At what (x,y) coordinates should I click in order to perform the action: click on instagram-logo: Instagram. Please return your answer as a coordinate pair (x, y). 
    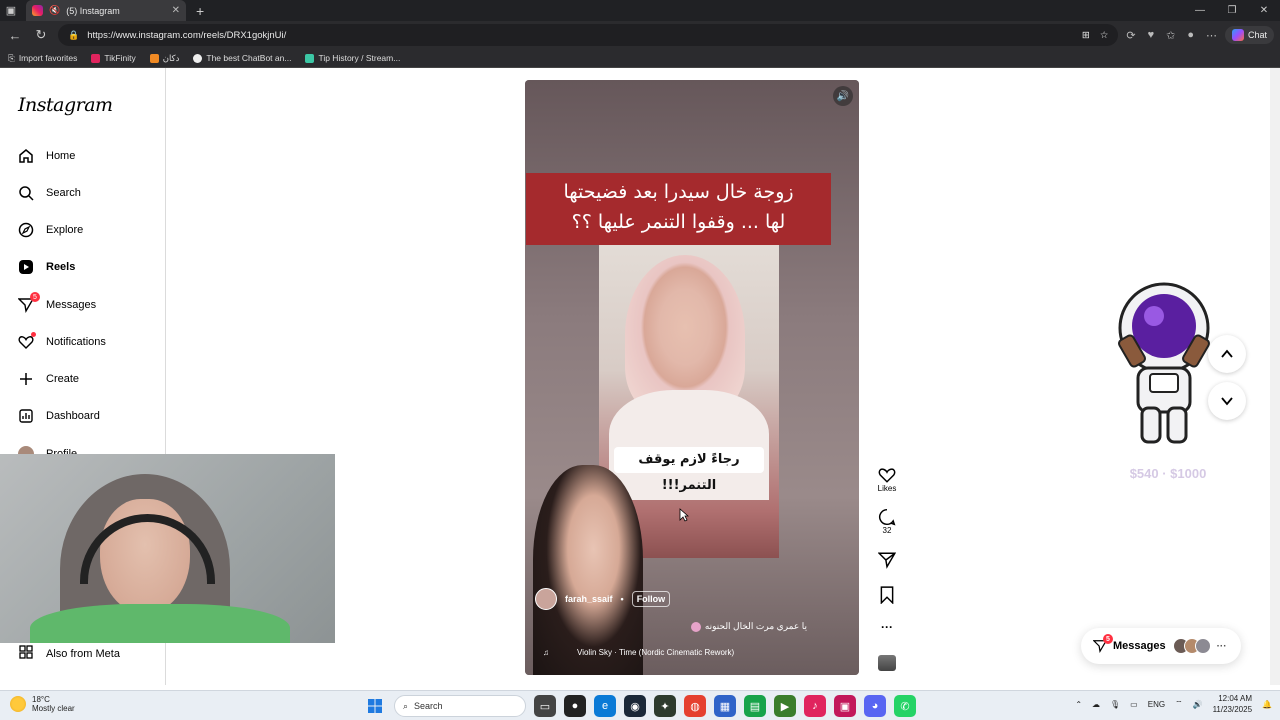
    Looking at the image, I should click on (65, 105).